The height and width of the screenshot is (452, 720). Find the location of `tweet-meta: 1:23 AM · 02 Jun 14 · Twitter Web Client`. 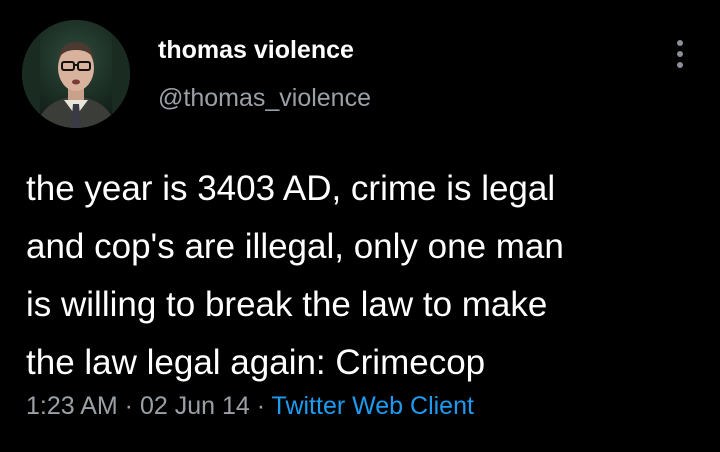

tweet-meta: 1:23 AM · 02 Jun 14 · Twitter Web Client is located at coordinates (250, 406).